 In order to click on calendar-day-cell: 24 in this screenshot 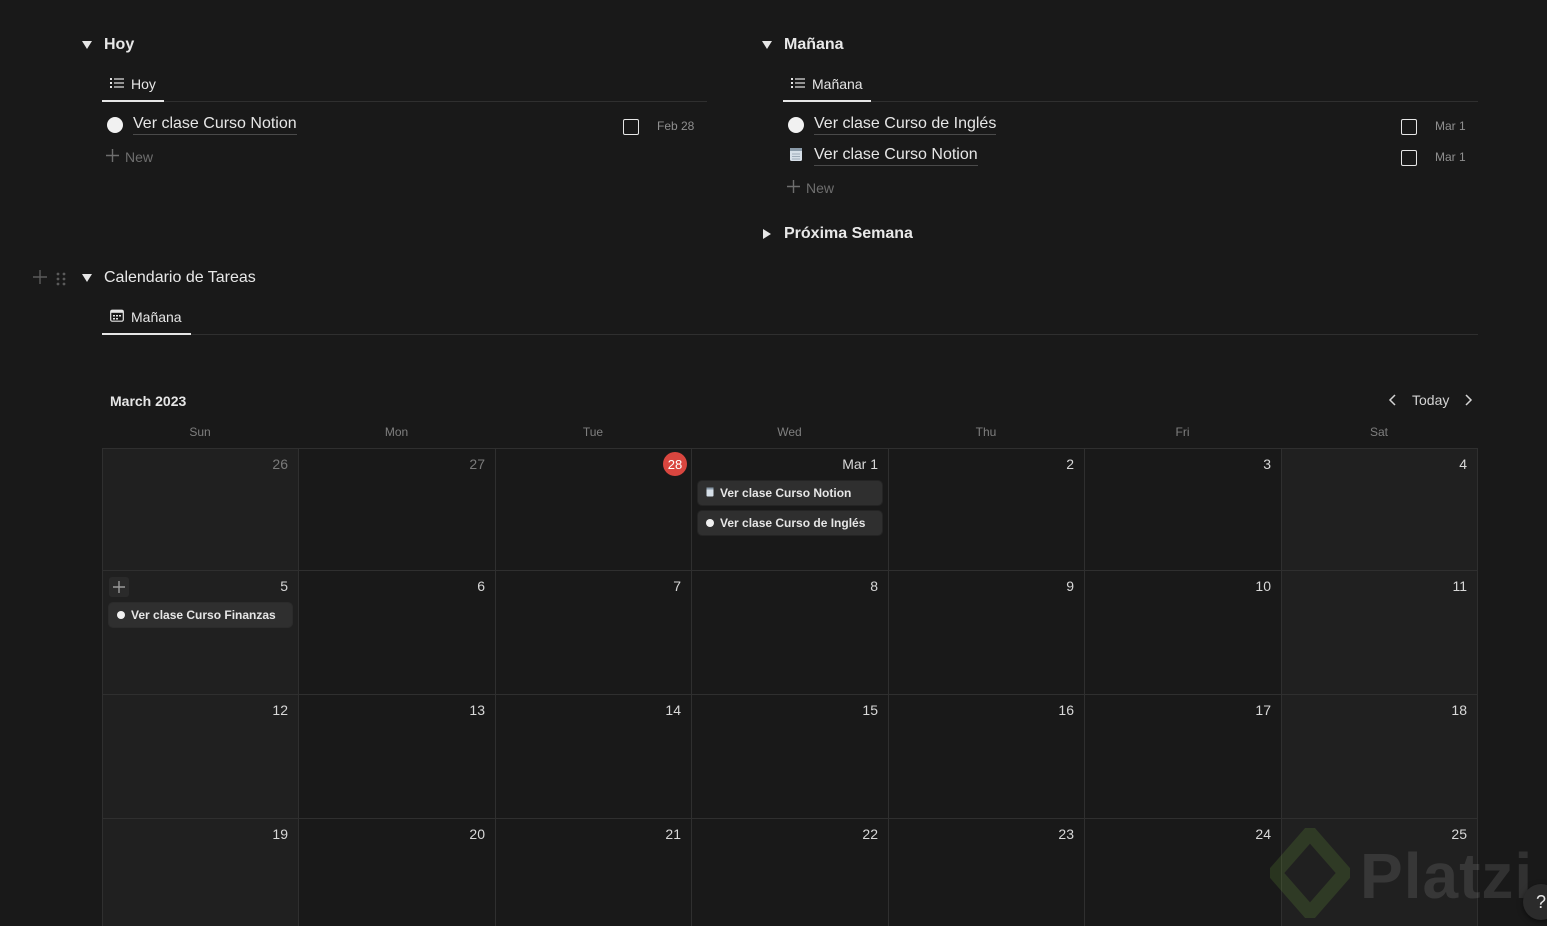, I will do `click(1183, 872)`.